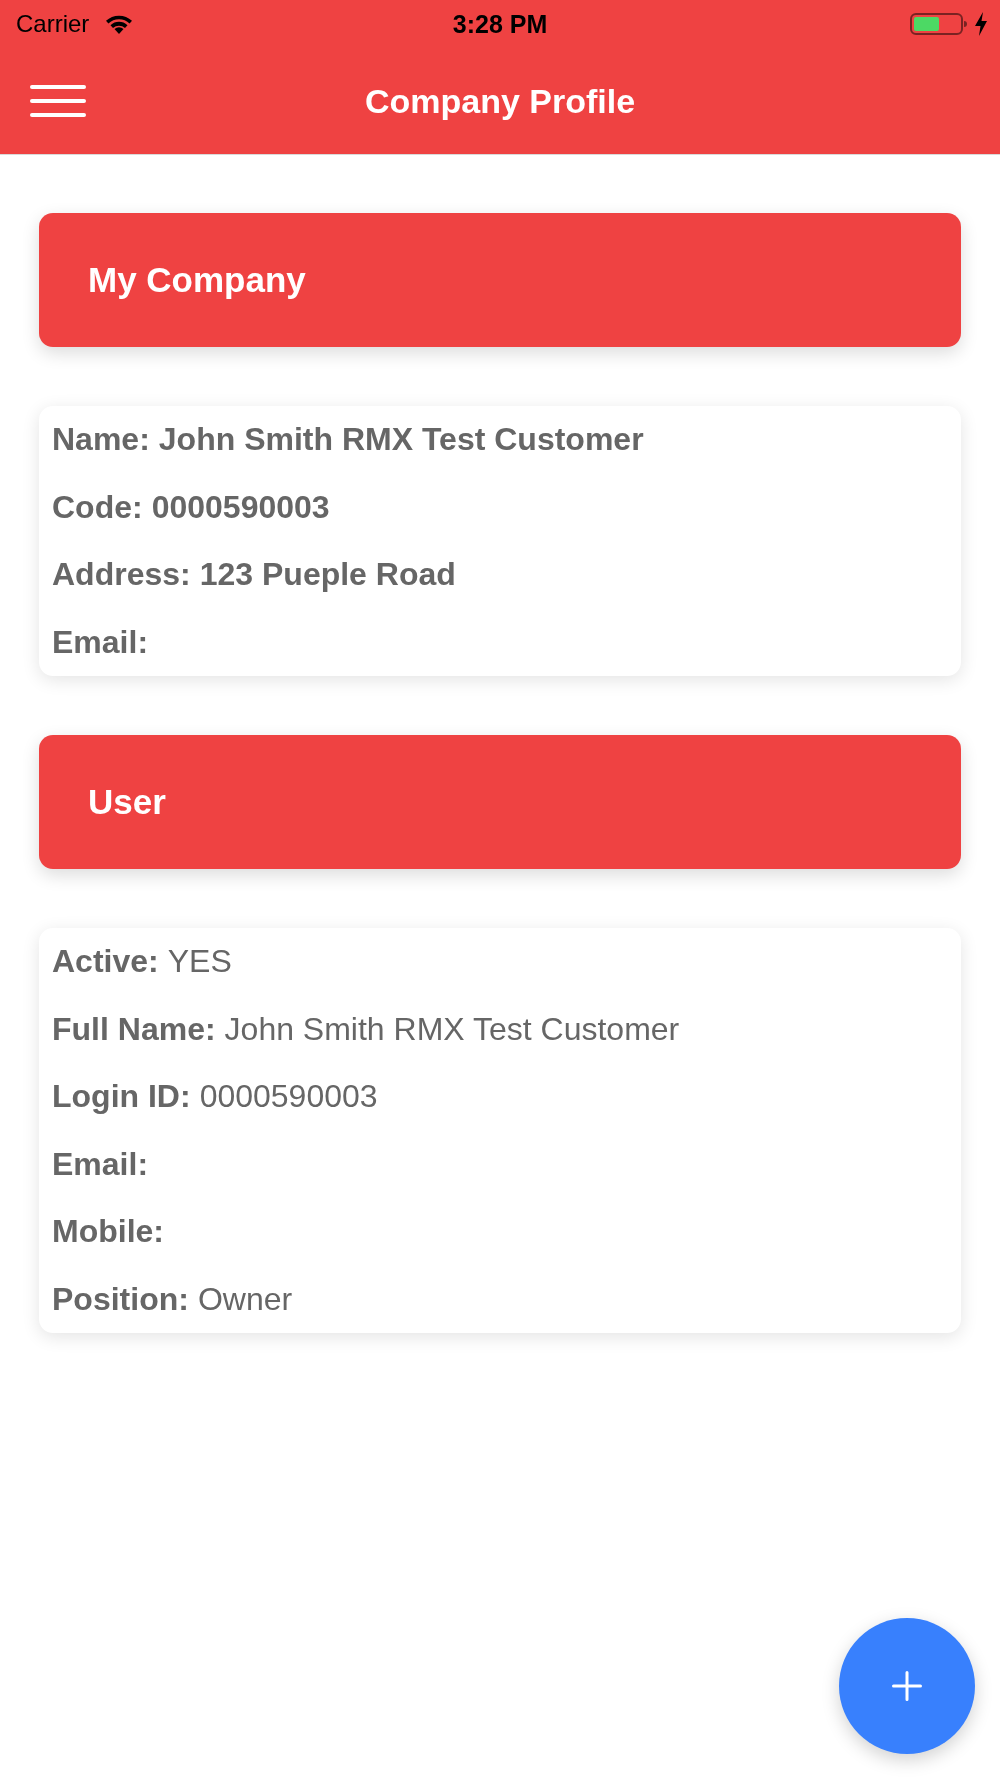 This screenshot has width=1000, height=1778. What do you see at coordinates (907, 1686) in the screenshot?
I see `plus-icon` at bounding box center [907, 1686].